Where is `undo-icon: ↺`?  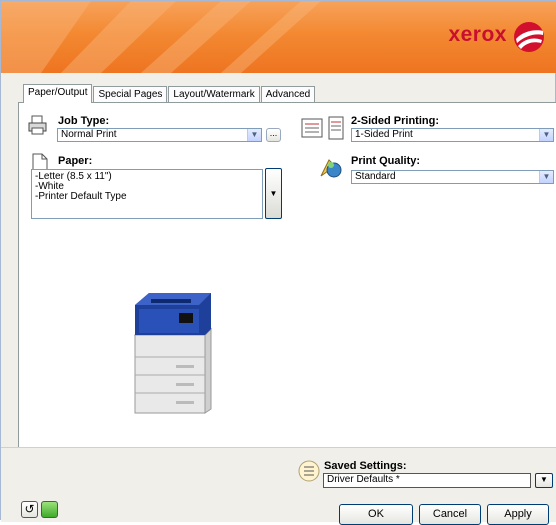 undo-icon: ↺ is located at coordinates (29, 509).